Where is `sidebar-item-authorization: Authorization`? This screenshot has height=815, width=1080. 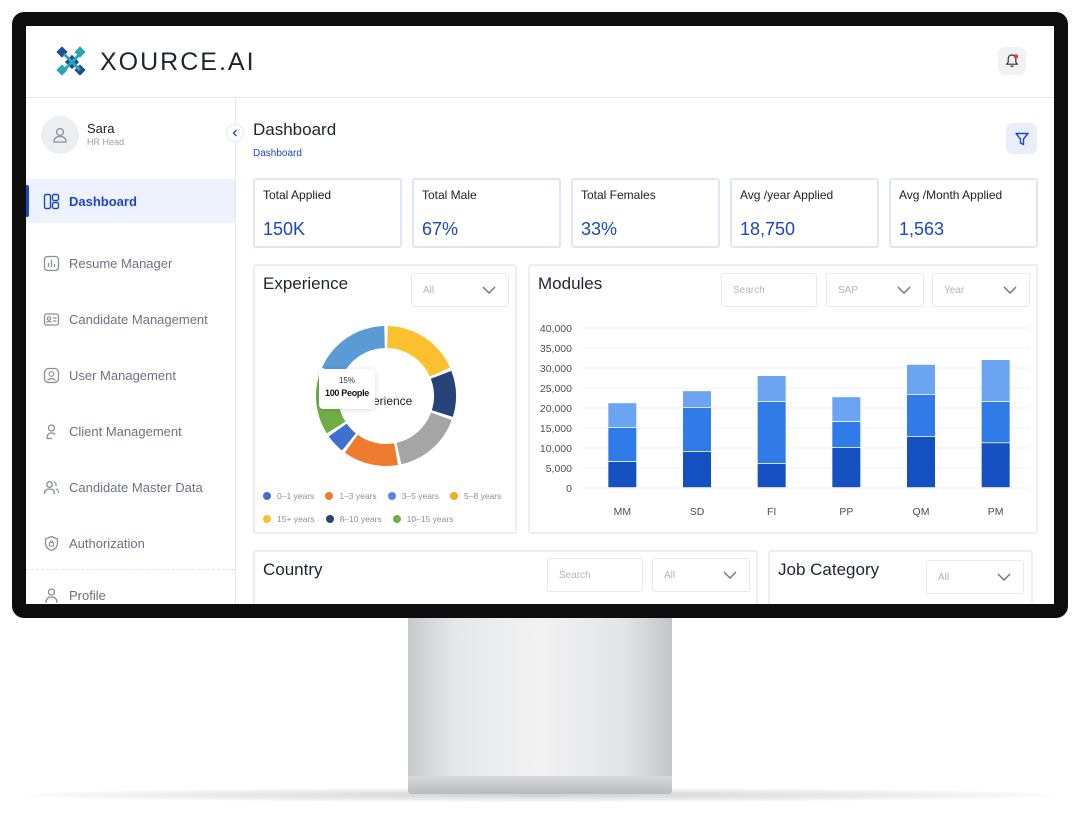 sidebar-item-authorization: Authorization is located at coordinates (130, 543).